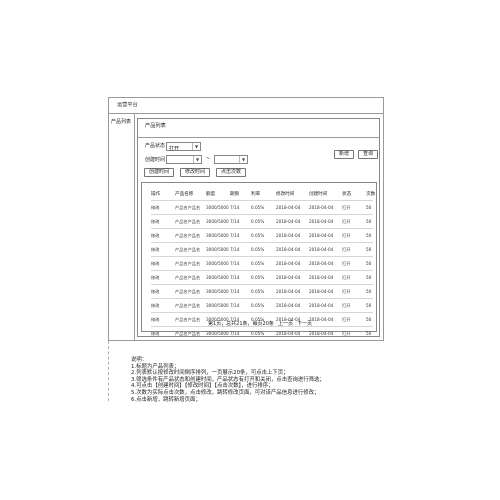  What do you see at coordinates (121, 122) in the screenshot?
I see `sidebar-item-product-list: 产品列表` at bounding box center [121, 122].